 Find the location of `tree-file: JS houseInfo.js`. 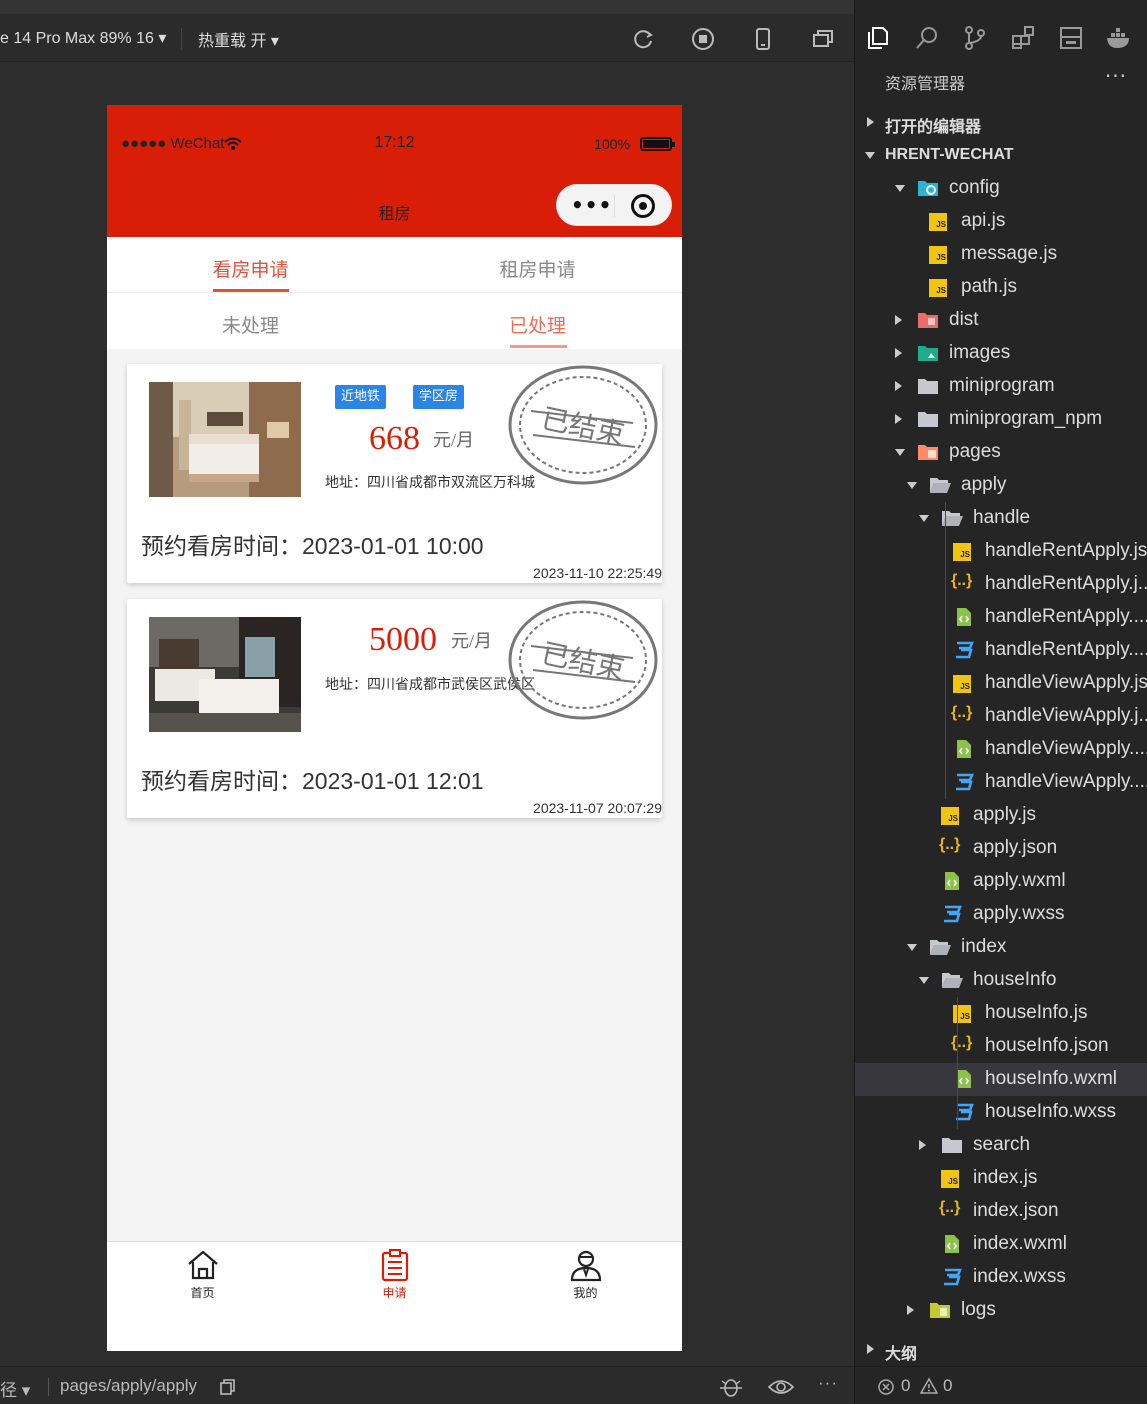

tree-file: JS houseInfo.js is located at coordinates (1001, 1013).